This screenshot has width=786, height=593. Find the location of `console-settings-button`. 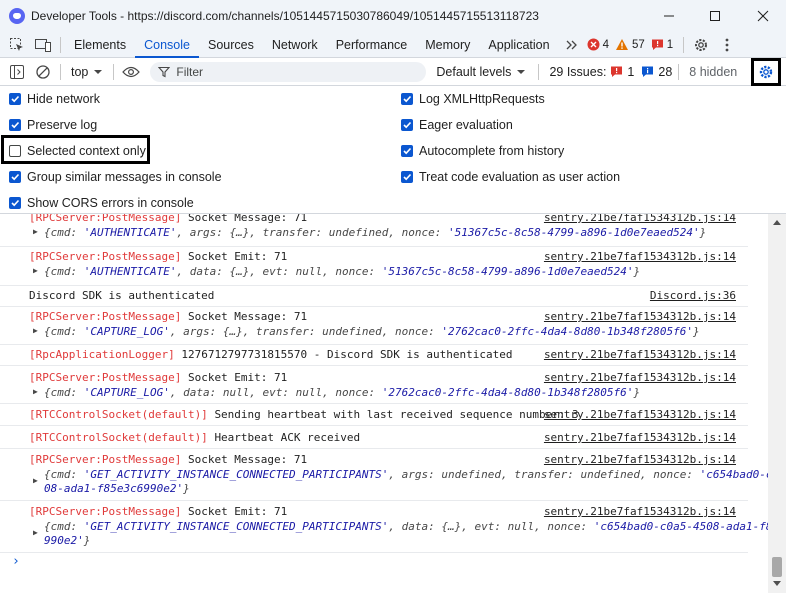

console-settings-button is located at coordinates (766, 72).